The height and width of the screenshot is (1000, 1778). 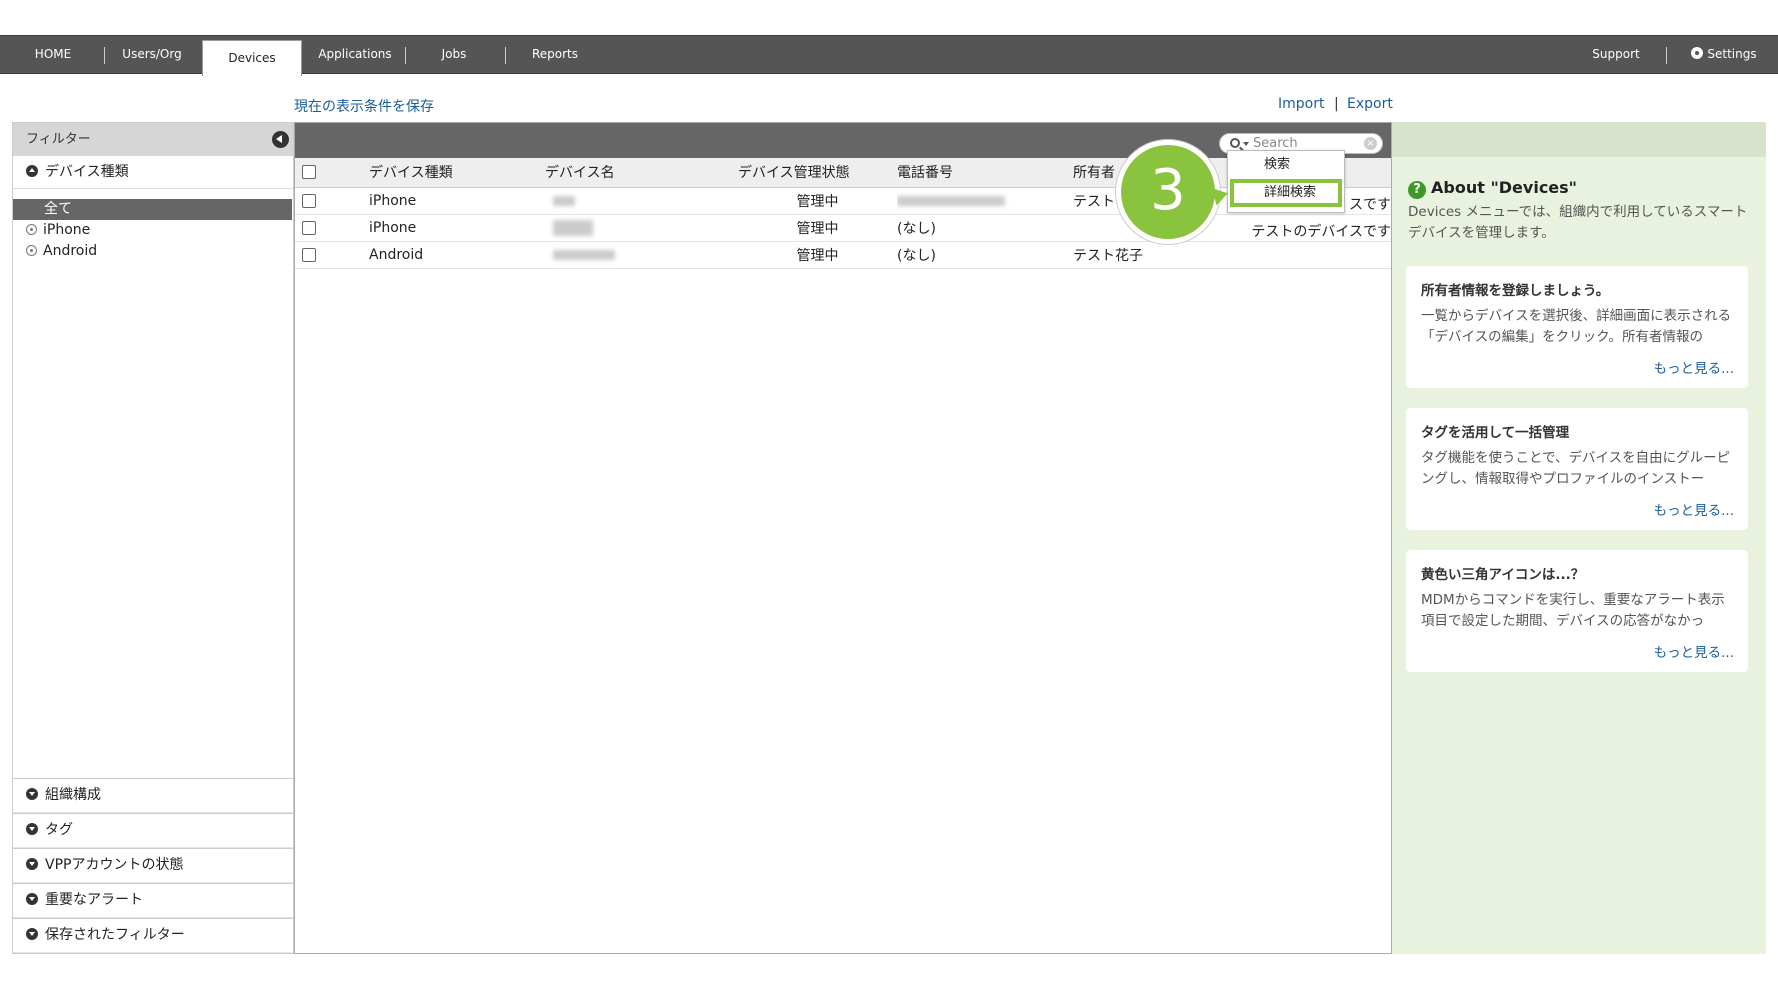 What do you see at coordinates (153, 900) in the screenshot?
I see `filter-section-alerts: 重要なアラート` at bounding box center [153, 900].